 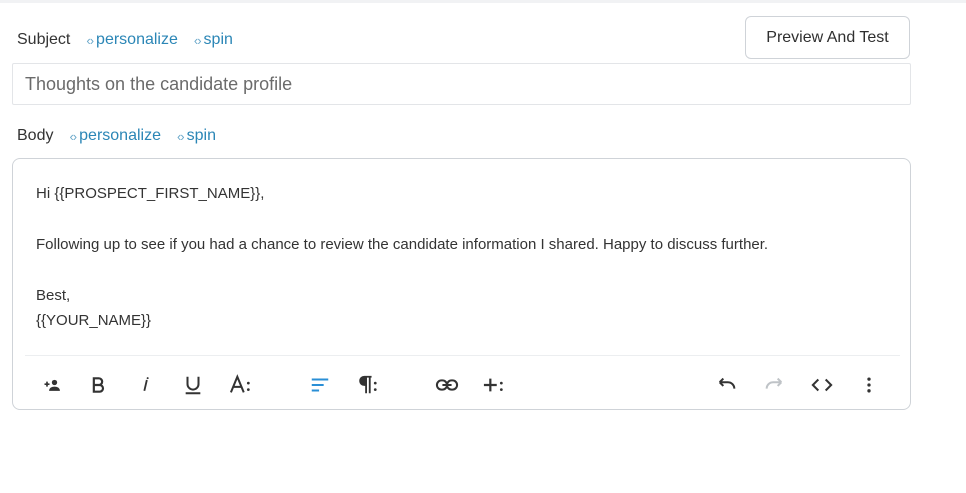 I want to click on body-personalize-link: ‹› personalize, so click(x=115, y=136).